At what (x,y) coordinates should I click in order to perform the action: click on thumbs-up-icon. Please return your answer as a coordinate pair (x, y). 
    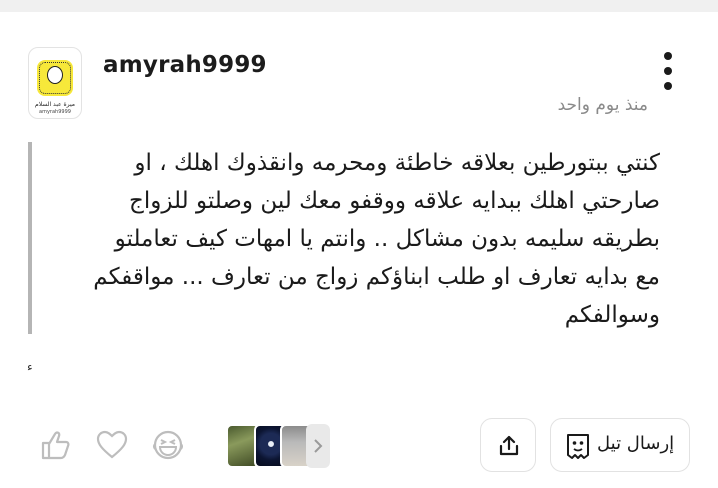
    Looking at the image, I should click on (56, 445).